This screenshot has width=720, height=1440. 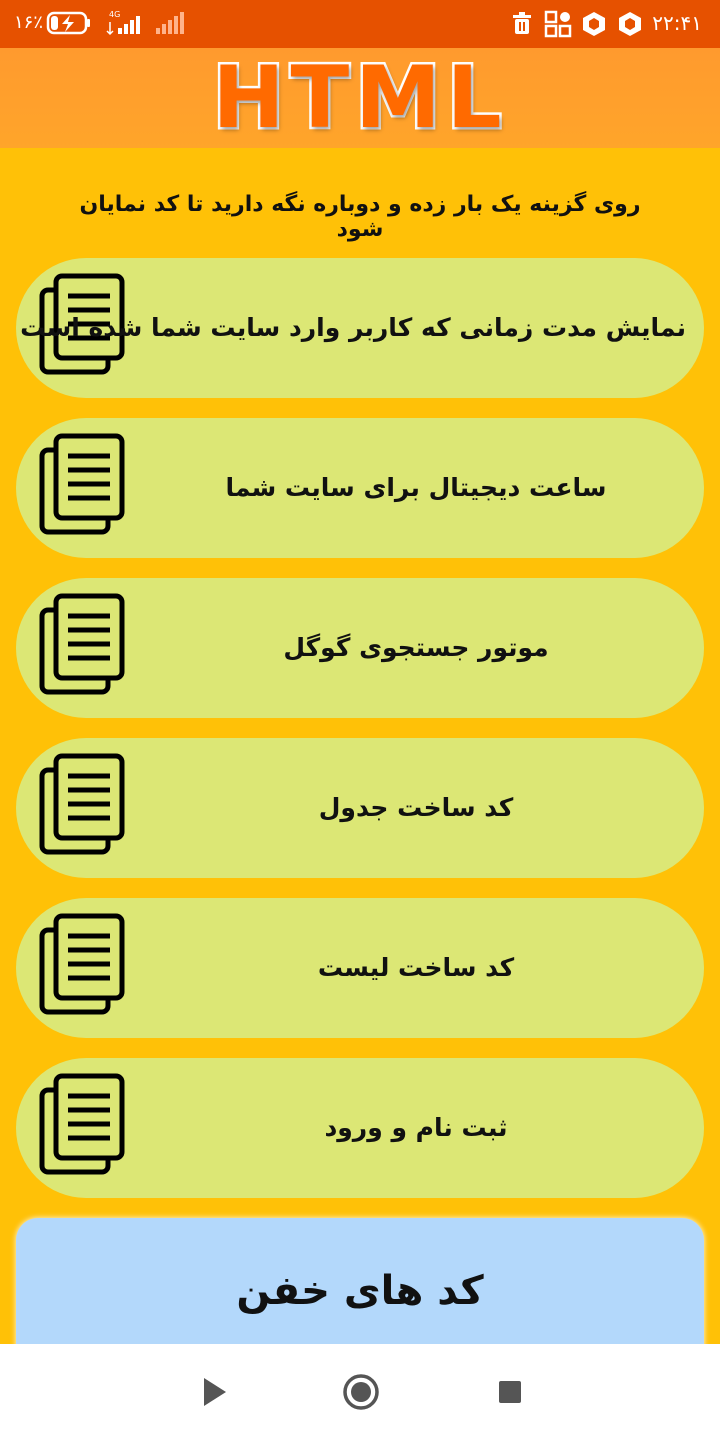 I want to click on menu-item-google-search: موتور جستجوی گوگل, so click(x=360, y=648).